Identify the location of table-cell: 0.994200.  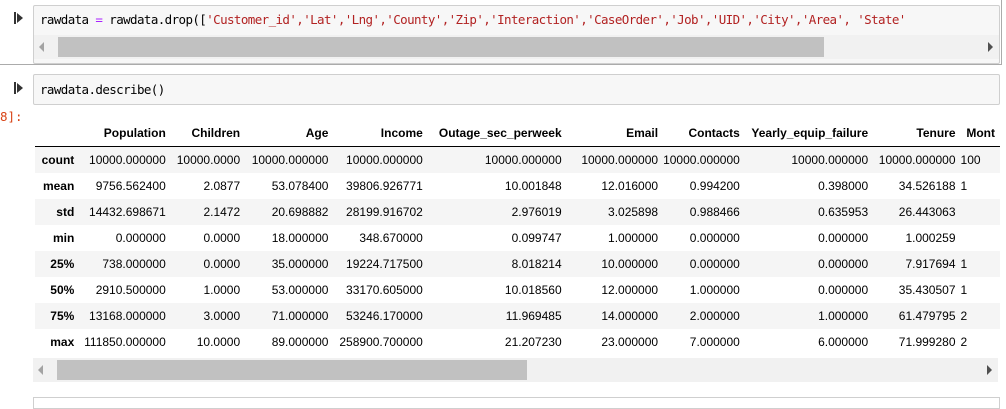
(714, 186).